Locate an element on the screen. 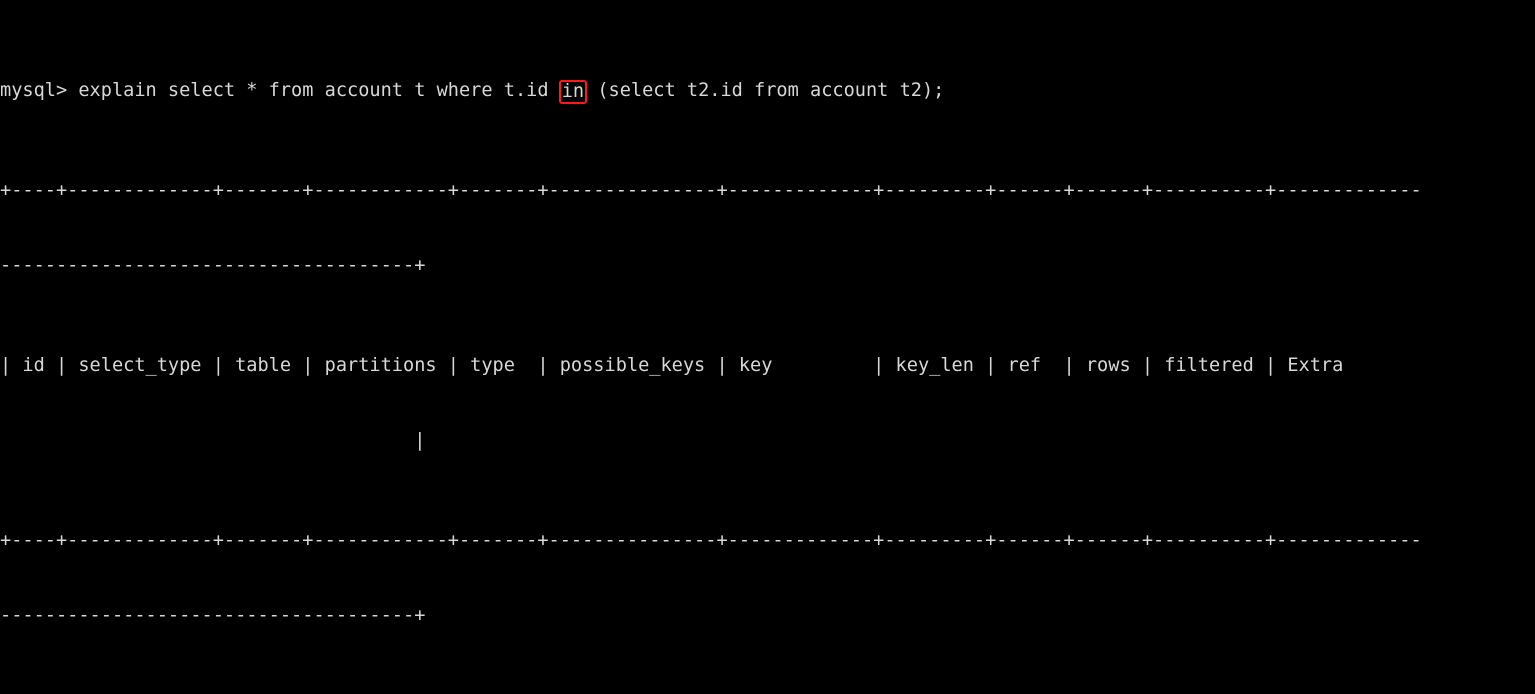 Image resolution: width=1535 pixels, height=694 pixels. explain-header-row-wrap: | is located at coordinates (213, 440).